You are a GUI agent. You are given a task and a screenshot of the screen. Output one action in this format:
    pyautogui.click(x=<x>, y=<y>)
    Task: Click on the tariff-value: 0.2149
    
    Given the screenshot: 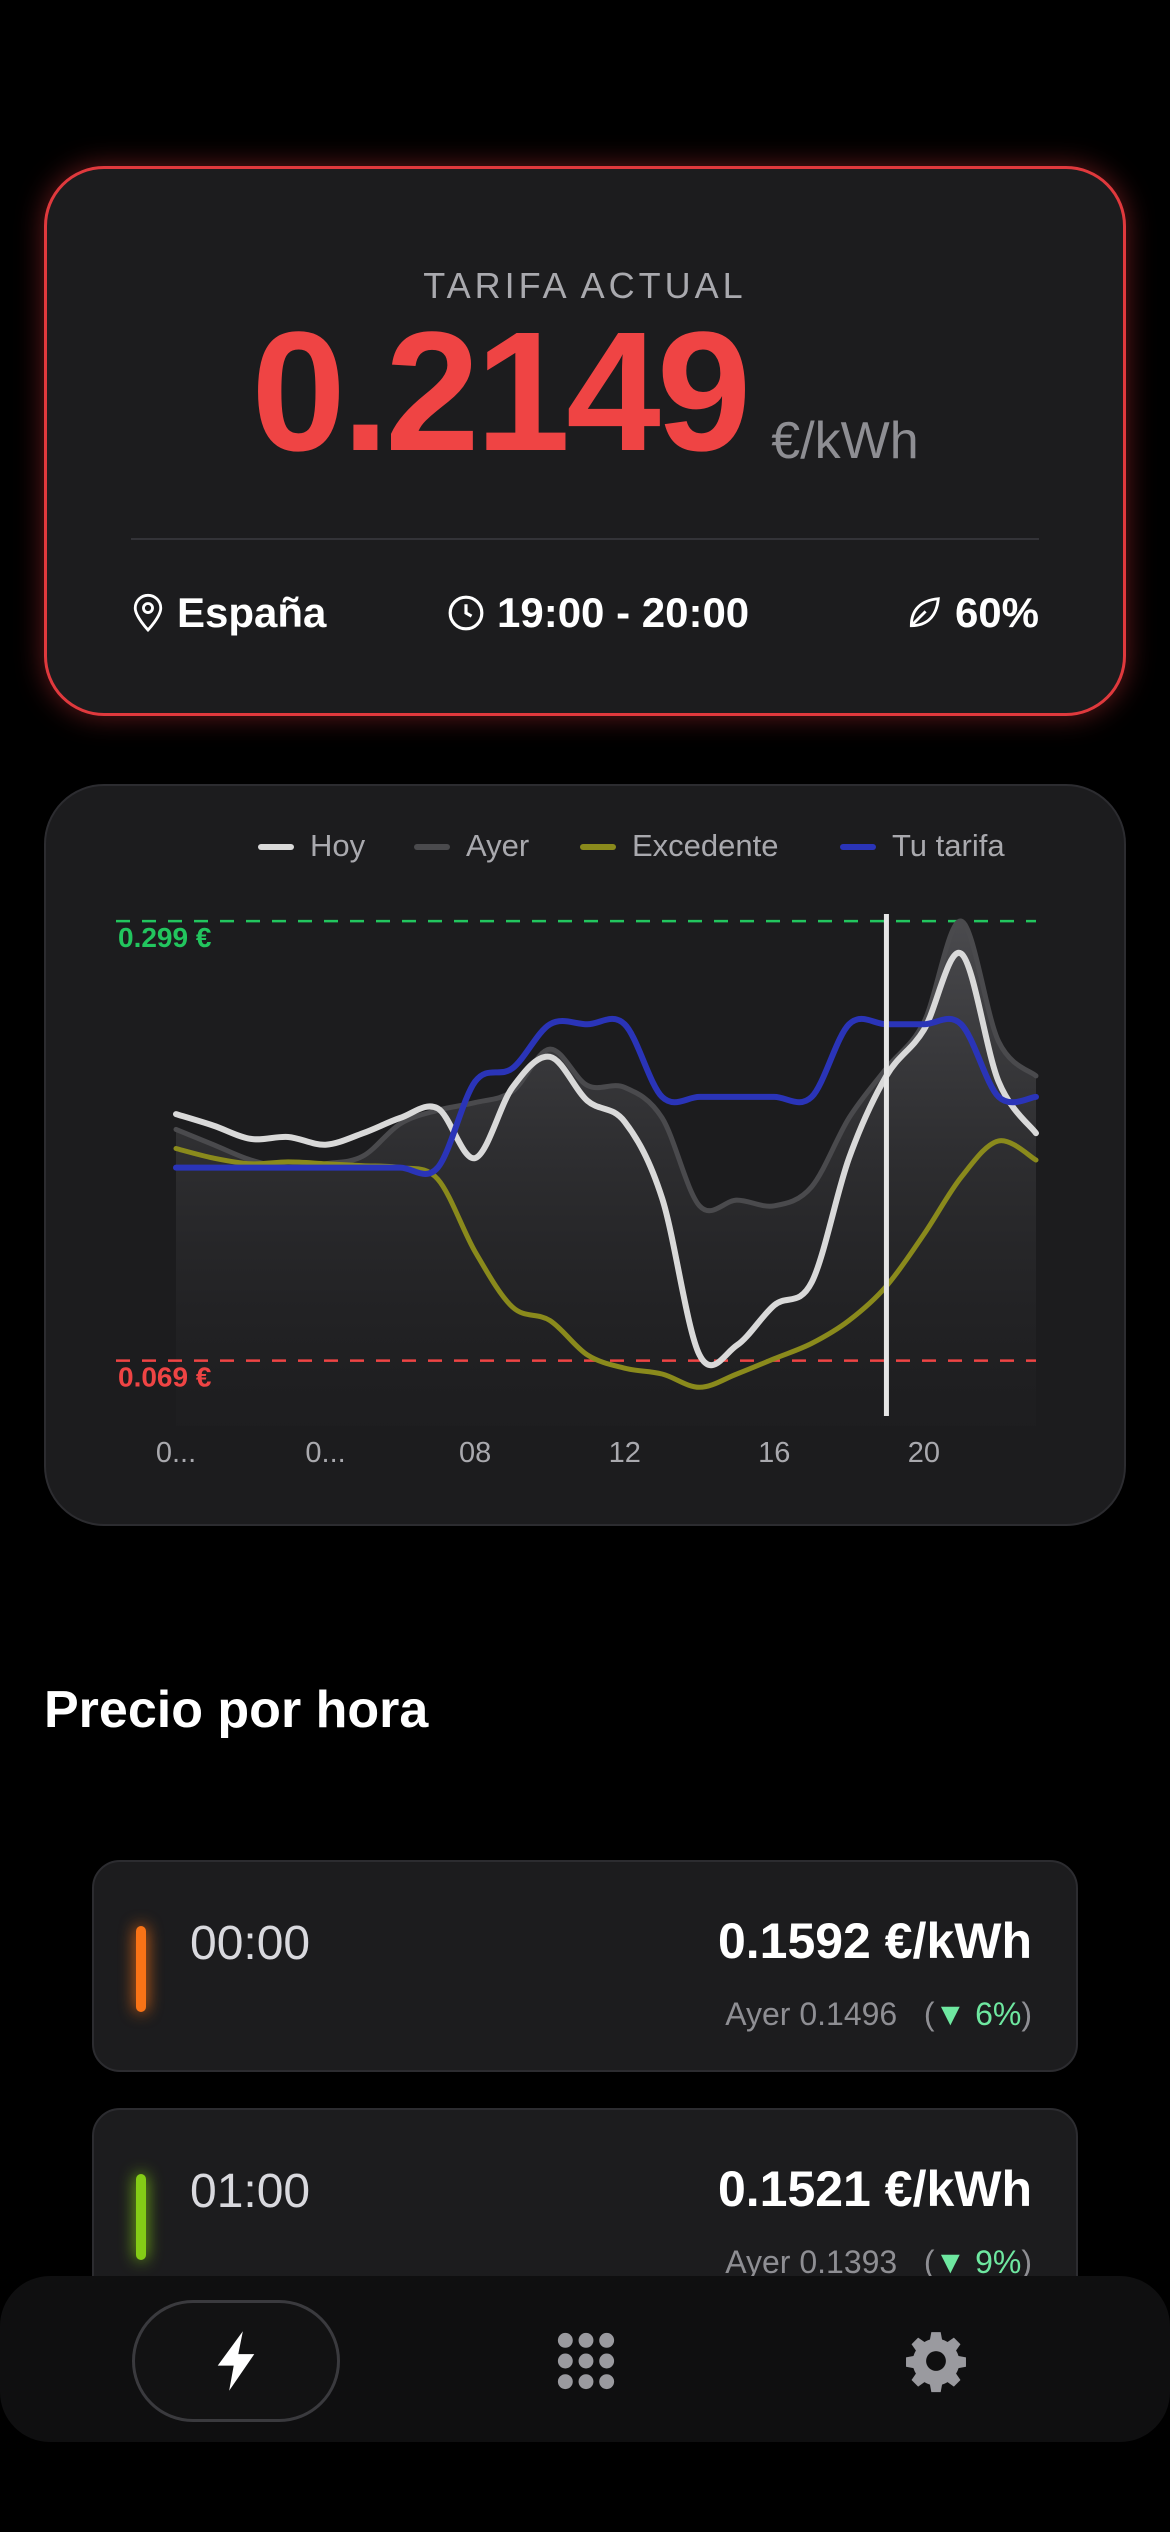 What is the action you would take?
    pyautogui.click(x=501, y=392)
    